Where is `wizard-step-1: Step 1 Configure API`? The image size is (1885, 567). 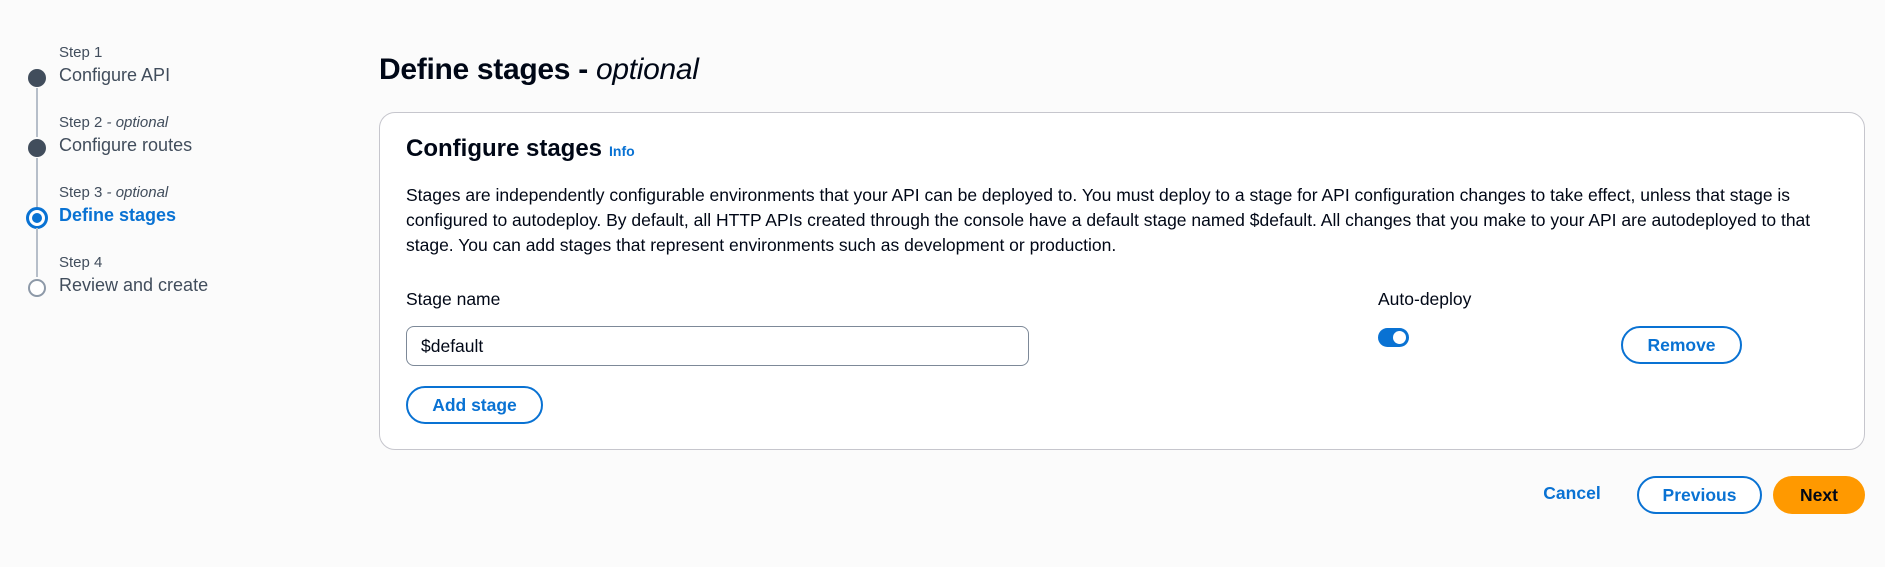 wizard-step-1: Step 1 Configure API is located at coordinates (174, 90).